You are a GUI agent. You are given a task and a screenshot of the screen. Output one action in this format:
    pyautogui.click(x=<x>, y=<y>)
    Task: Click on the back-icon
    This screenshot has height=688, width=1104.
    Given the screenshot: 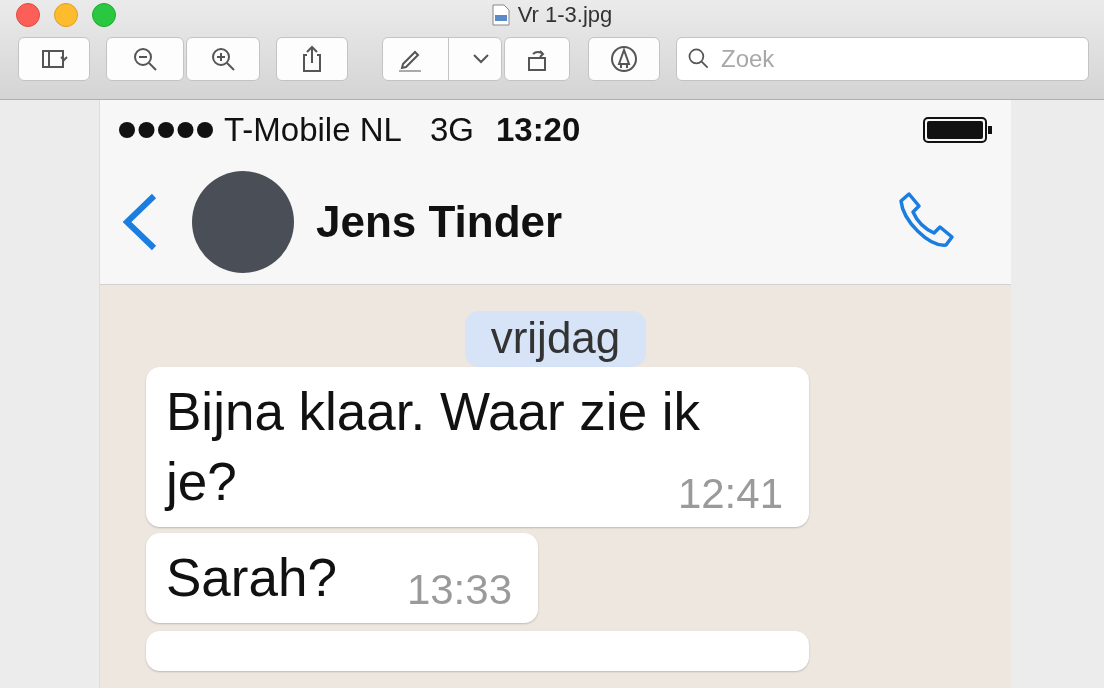 What is the action you would take?
    pyautogui.click(x=140, y=222)
    